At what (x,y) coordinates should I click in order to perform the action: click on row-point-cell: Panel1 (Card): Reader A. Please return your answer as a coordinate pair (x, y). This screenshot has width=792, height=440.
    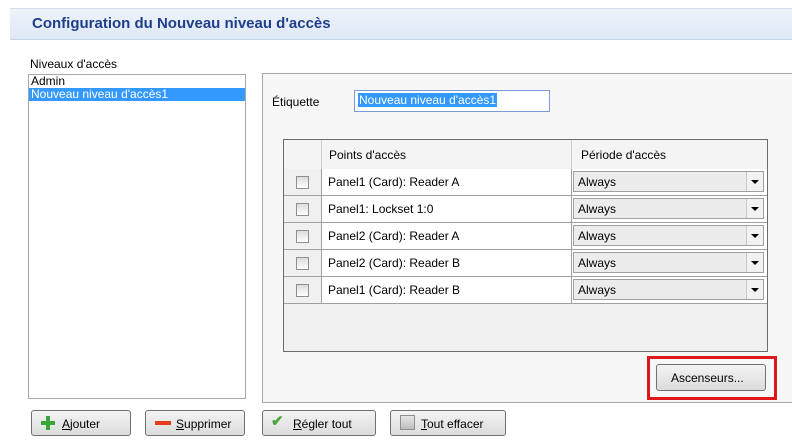
    Looking at the image, I should click on (447, 182).